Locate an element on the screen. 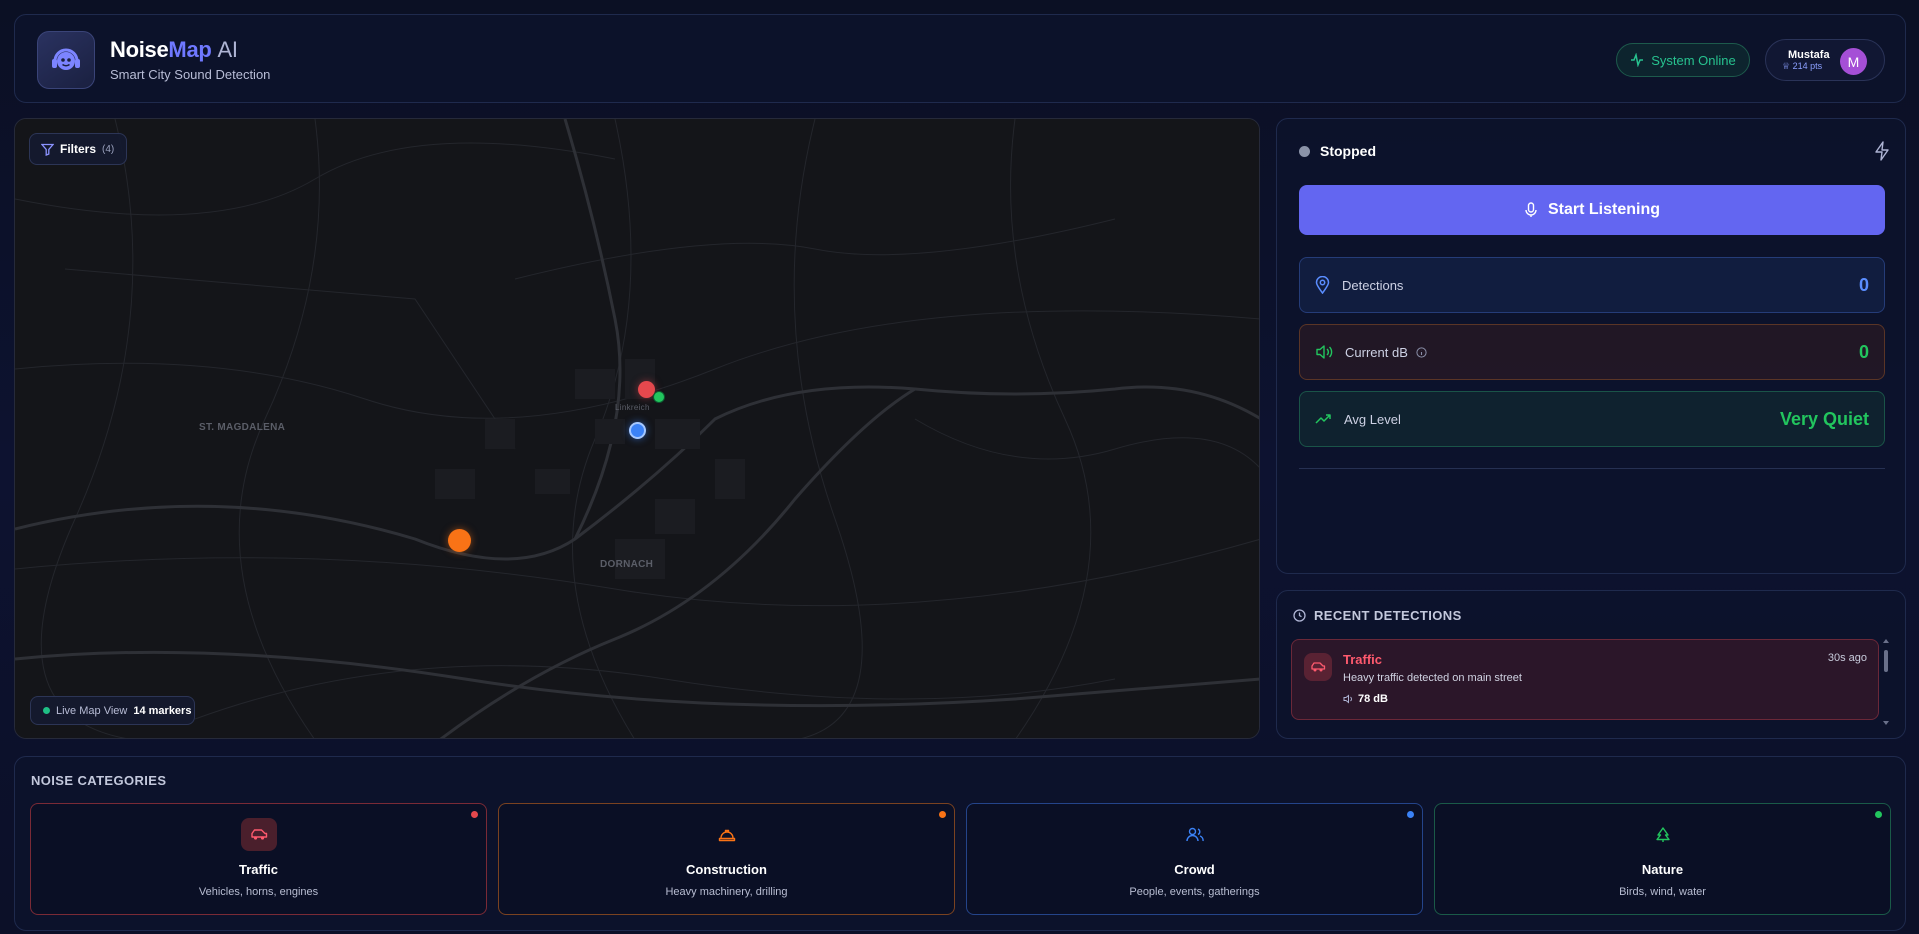  category-card-nature: Nature Birds, wind, water is located at coordinates (1662, 859).